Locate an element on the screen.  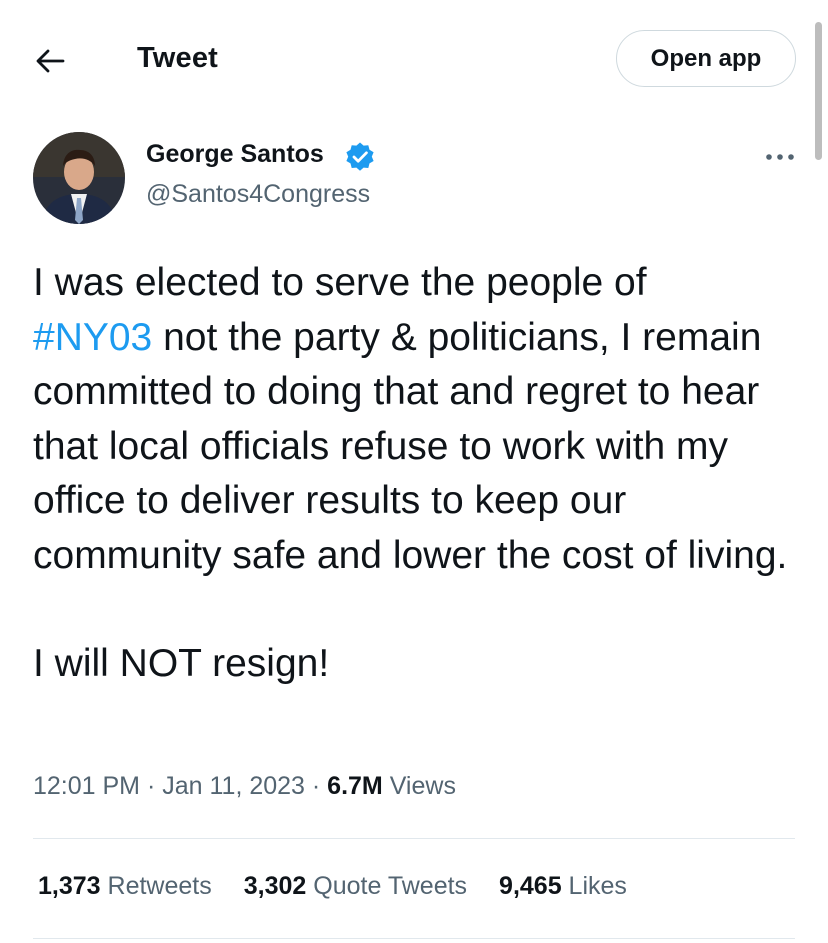
tweet-meta: 12:01 PM · Jan 11, 2023 · 6.7M Views is located at coordinates (244, 786).